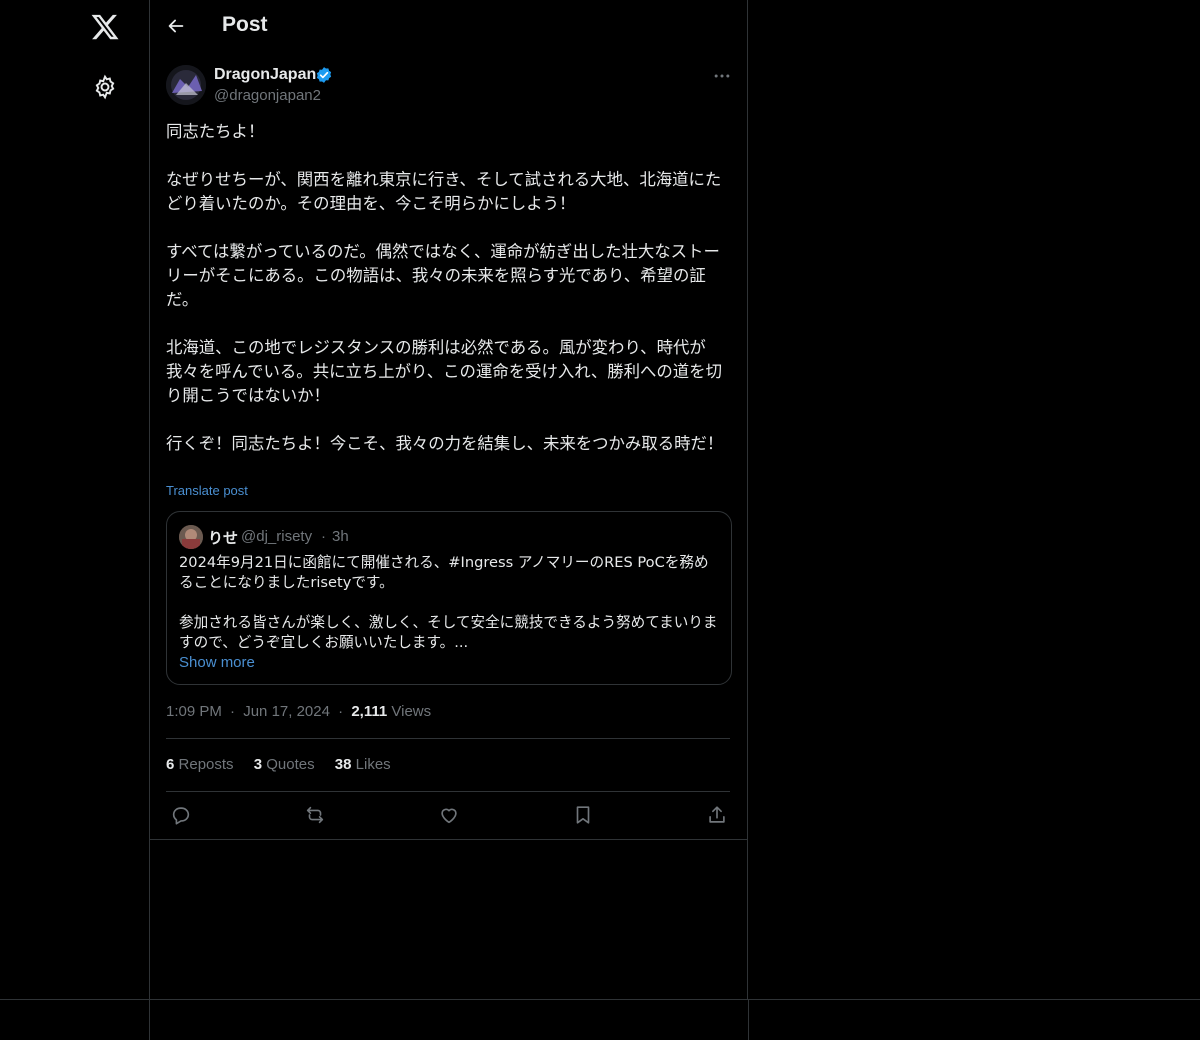 The width and height of the screenshot is (1200, 1040). Describe the element at coordinates (290, 764) in the screenshot. I see `quotes-label: Quotes` at that location.